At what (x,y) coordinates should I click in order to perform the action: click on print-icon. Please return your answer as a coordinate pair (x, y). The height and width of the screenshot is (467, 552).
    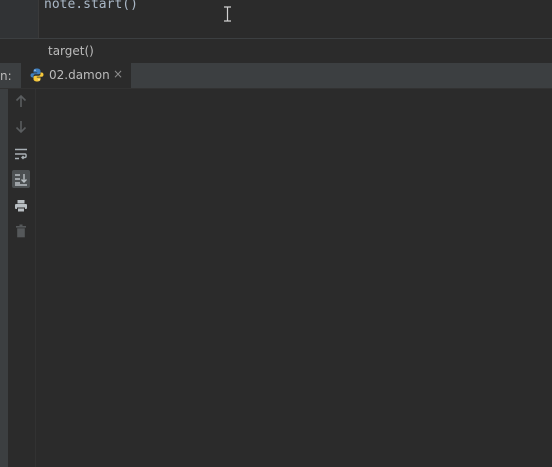
    Looking at the image, I should click on (21, 206).